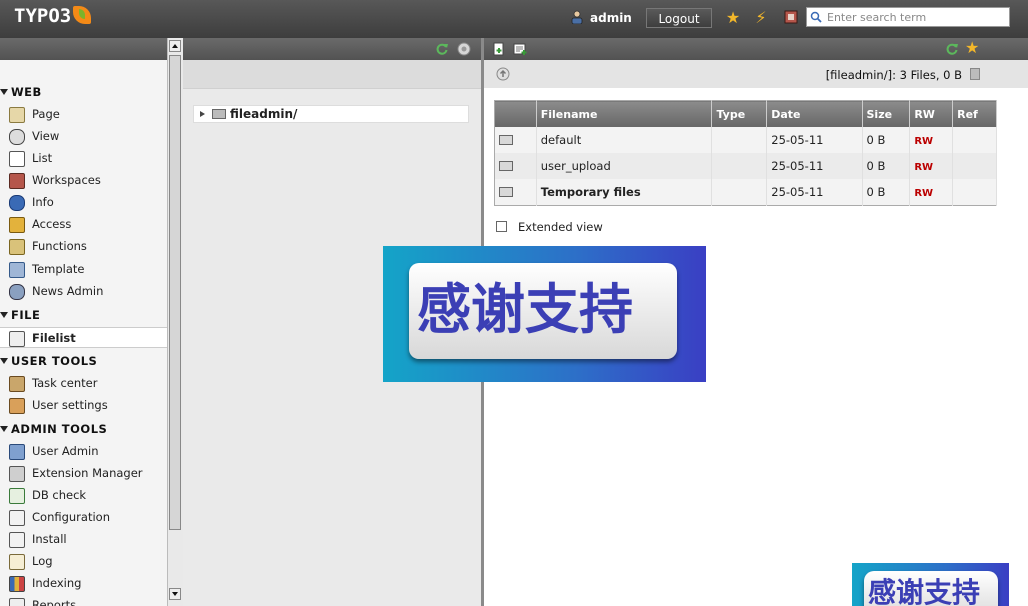  I want to click on group-label: ADMIN TOOLS, so click(59, 429).